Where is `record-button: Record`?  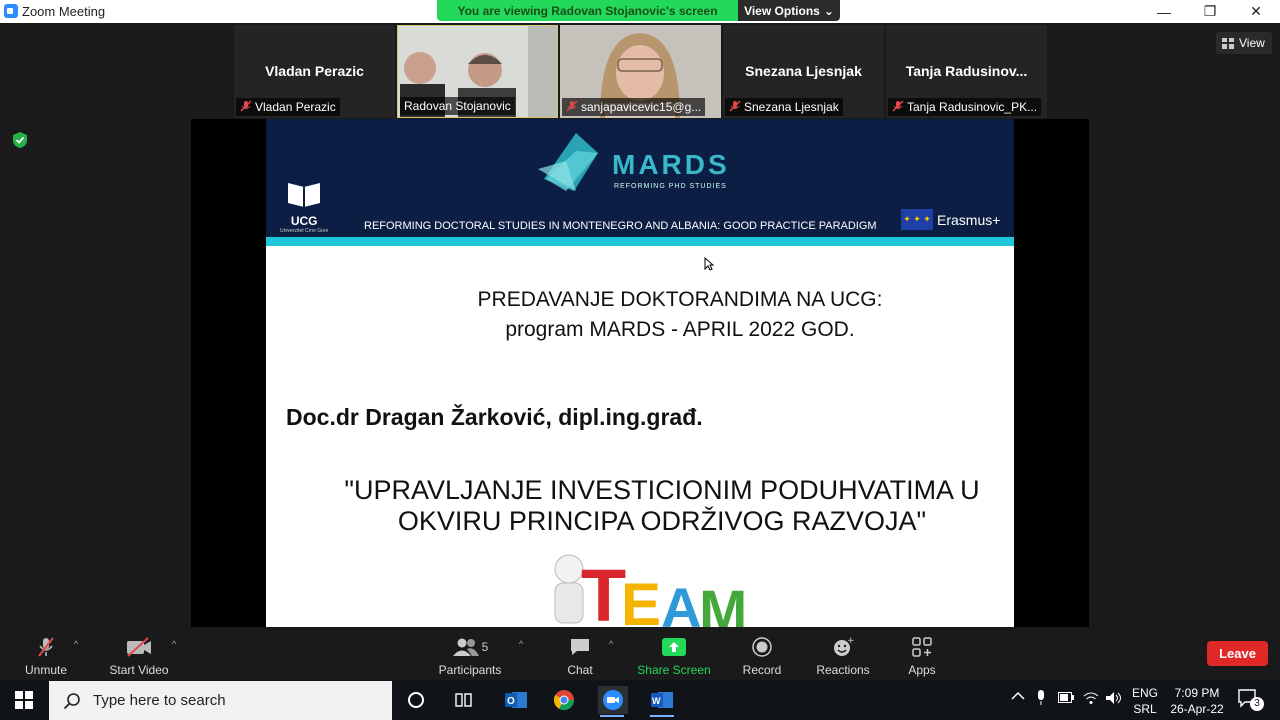
record-button: Record is located at coordinates (762, 654).